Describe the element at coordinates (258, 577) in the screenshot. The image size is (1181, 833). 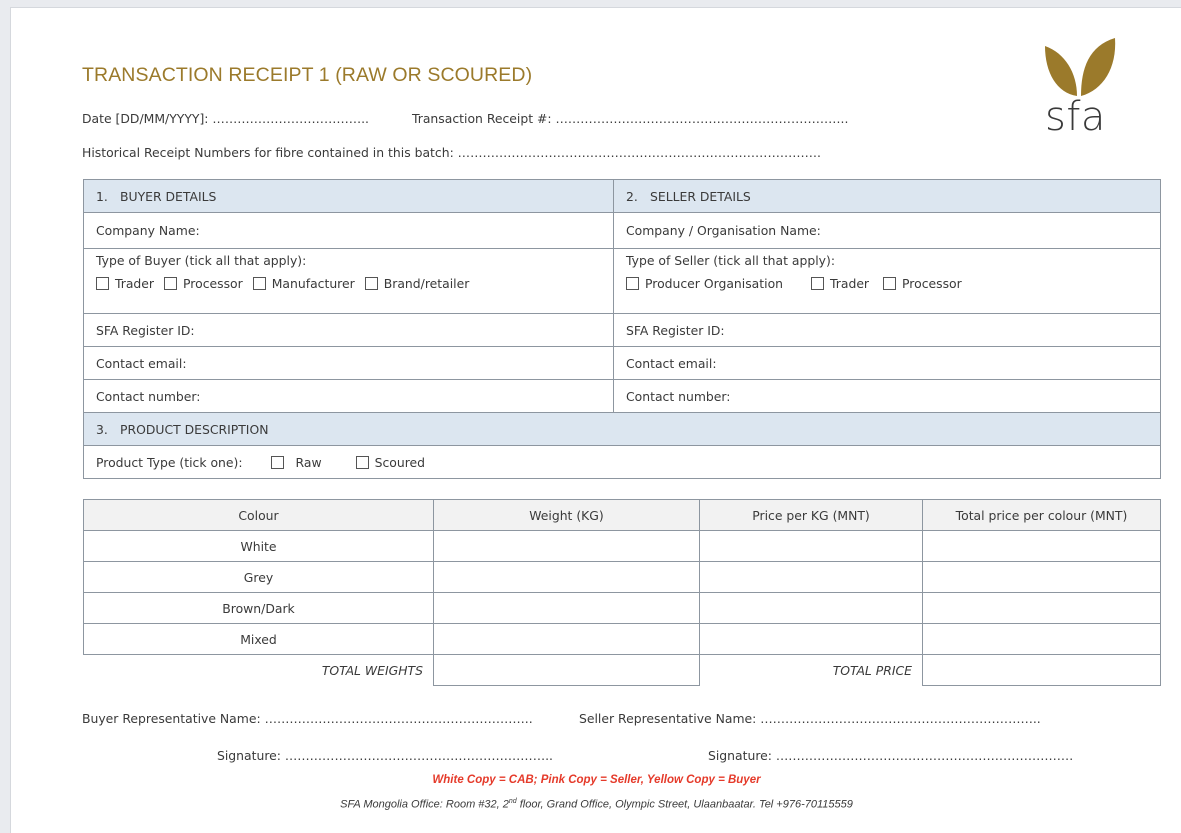
I see `colour-cell: Grey` at that location.